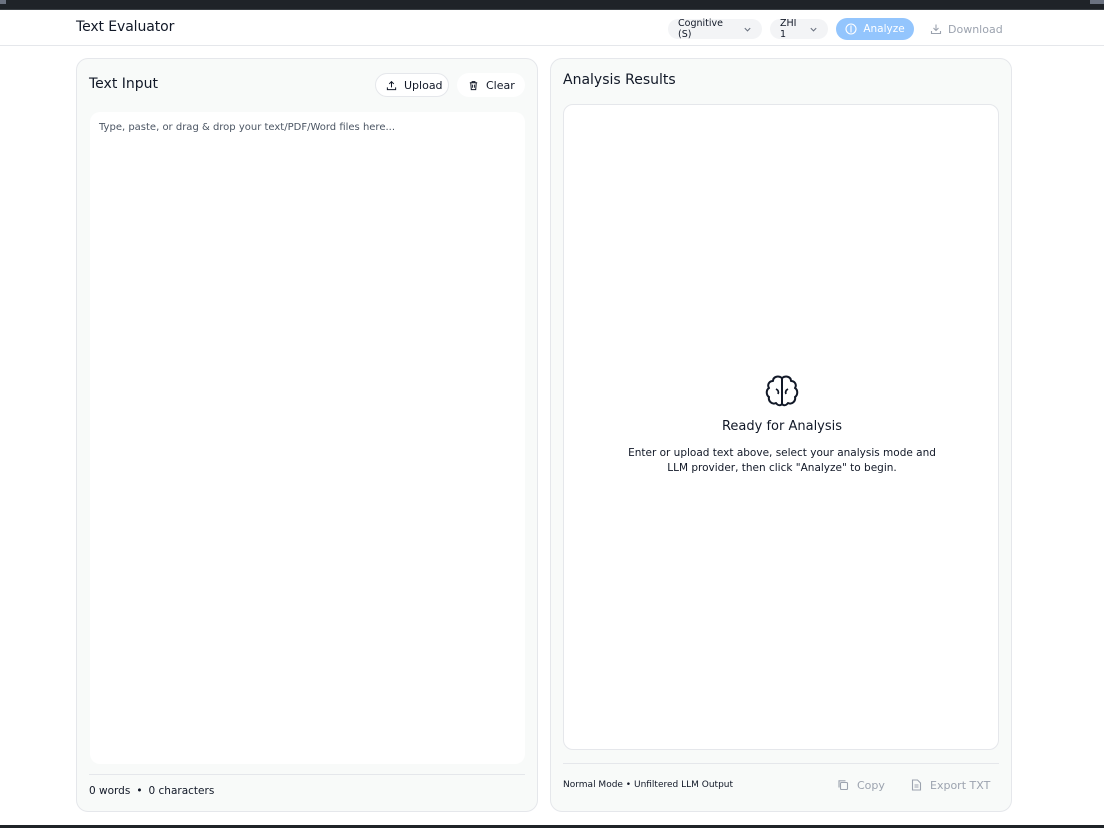  Describe the element at coordinates (619, 80) in the screenshot. I see `analysis-results-title: Analysis Results` at that location.